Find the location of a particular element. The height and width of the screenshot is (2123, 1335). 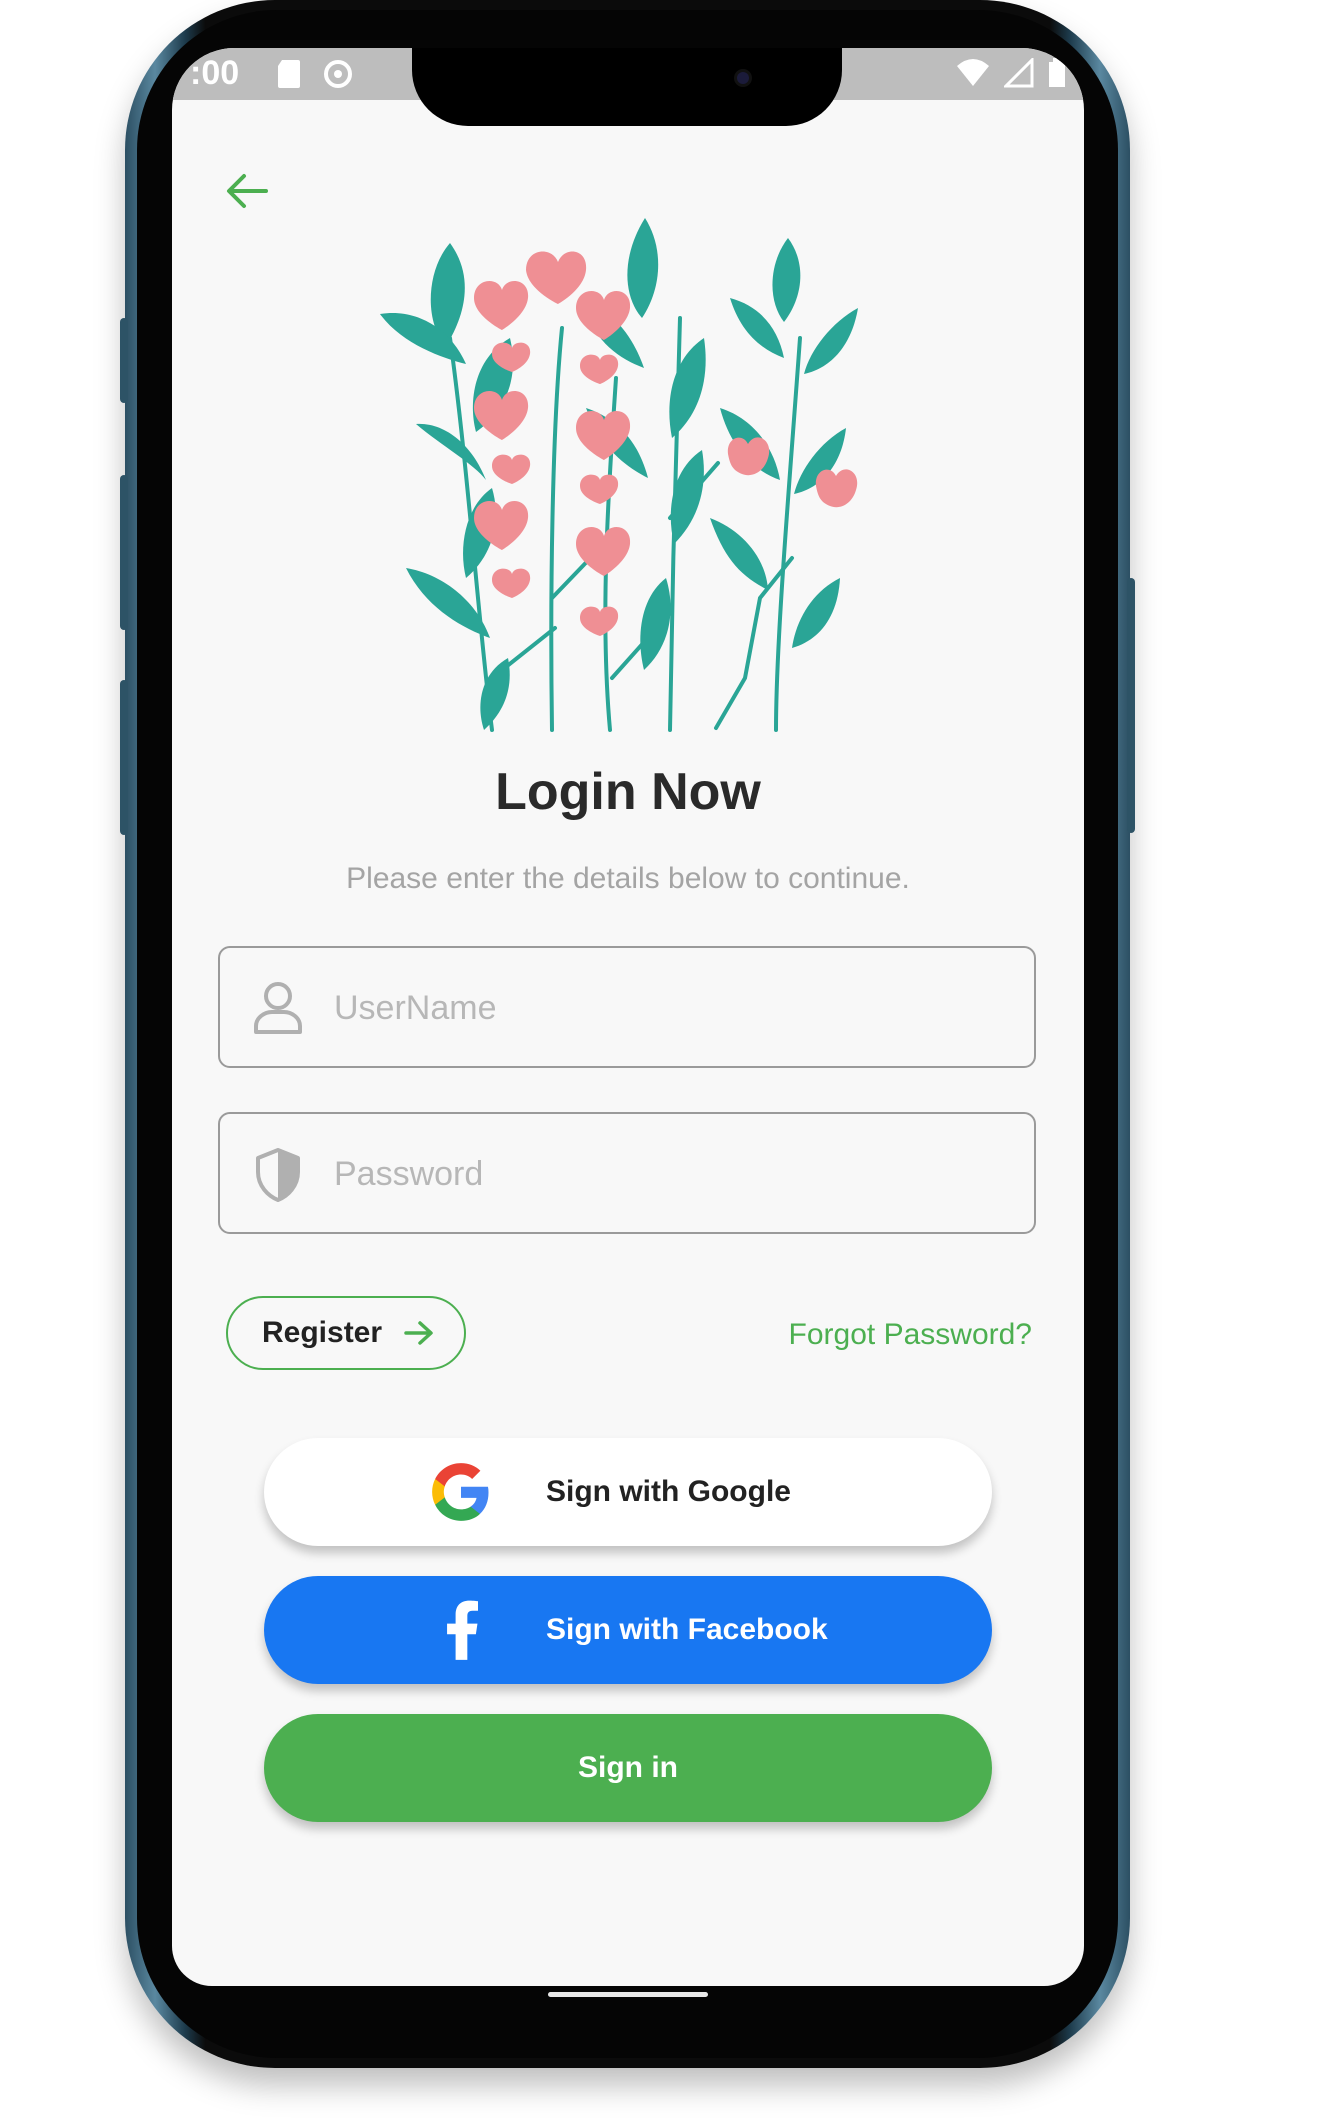

wifi-icon is located at coordinates (973, 72).